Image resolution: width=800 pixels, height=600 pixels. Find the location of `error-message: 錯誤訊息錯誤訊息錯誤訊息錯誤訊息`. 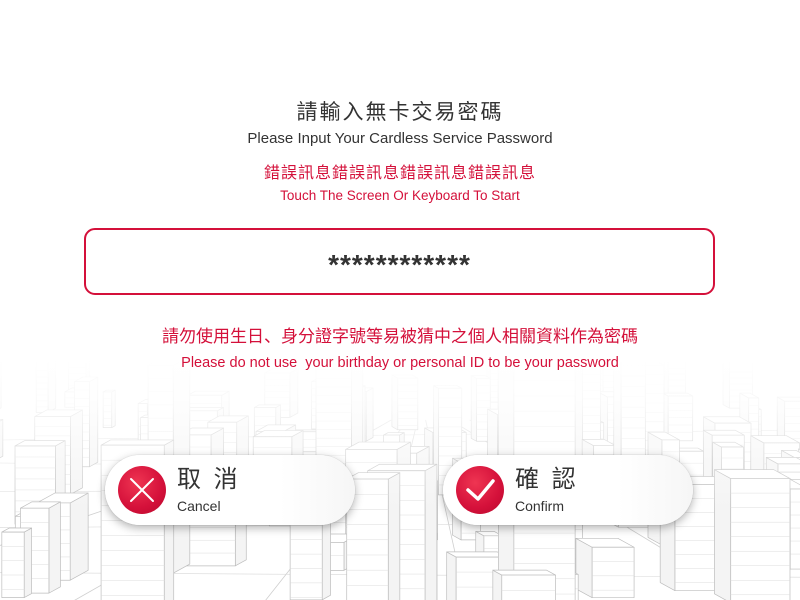

error-message: 錯誤訊息錯誤訊息錯誤訊息錯誤訊息 is located at coordinates (399, 173).